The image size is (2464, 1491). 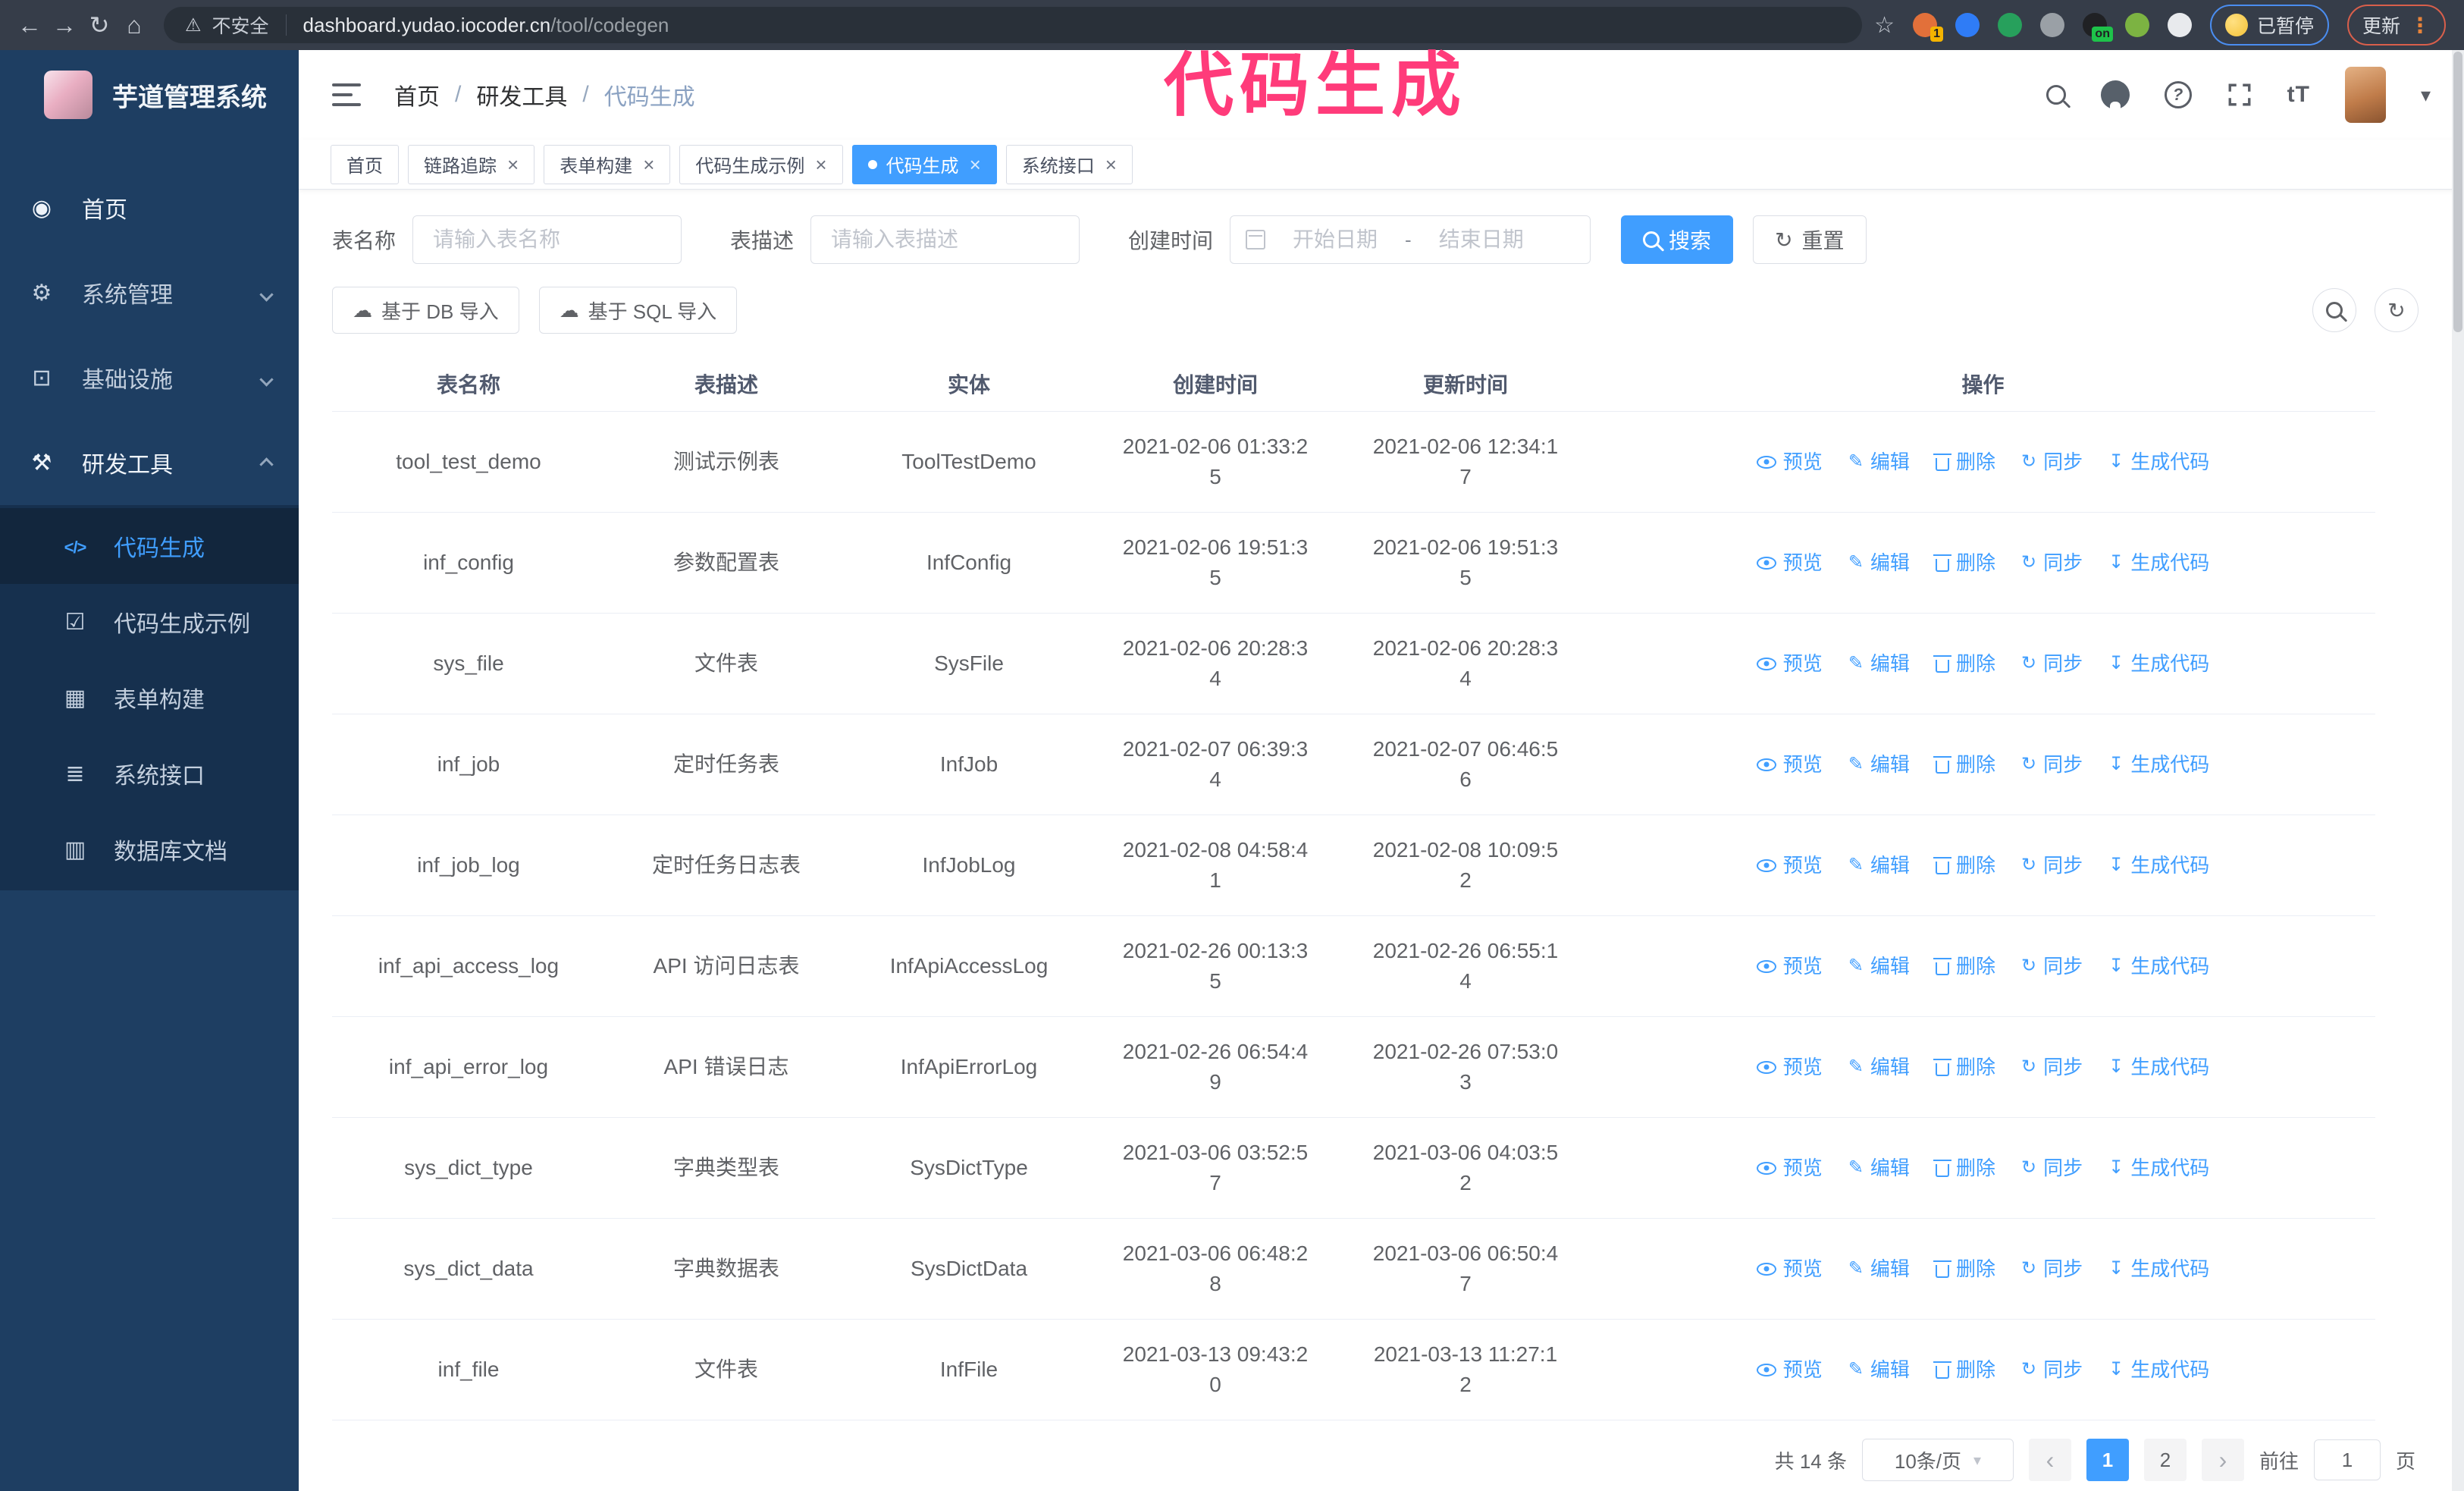 I want to click on table-desc-input, so click(x=945, y=239).